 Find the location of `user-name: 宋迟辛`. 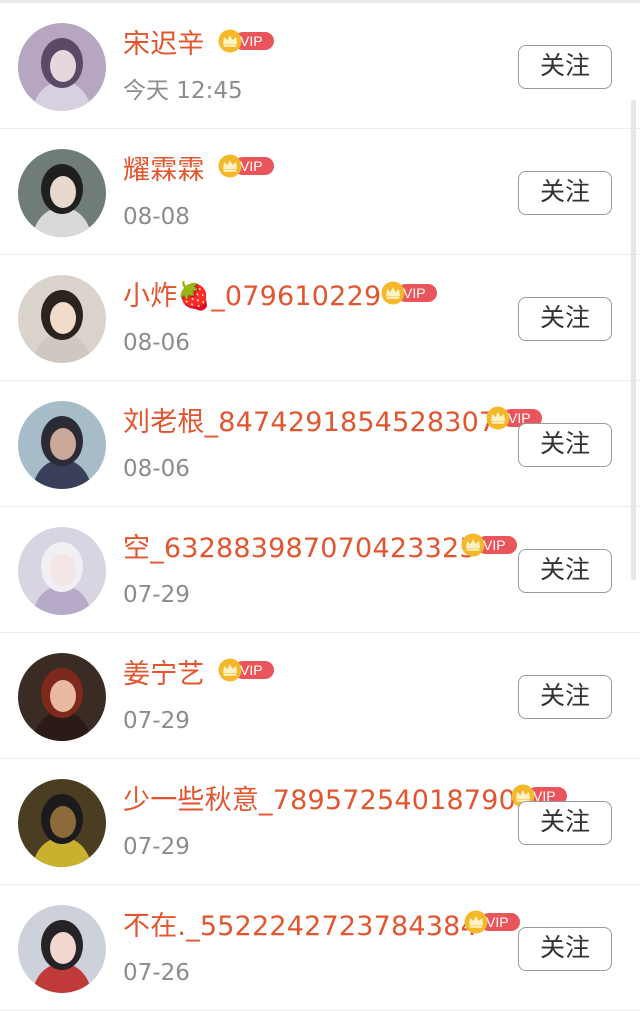

user-name: 宋迟辛 is located at coordinates (164, 45).